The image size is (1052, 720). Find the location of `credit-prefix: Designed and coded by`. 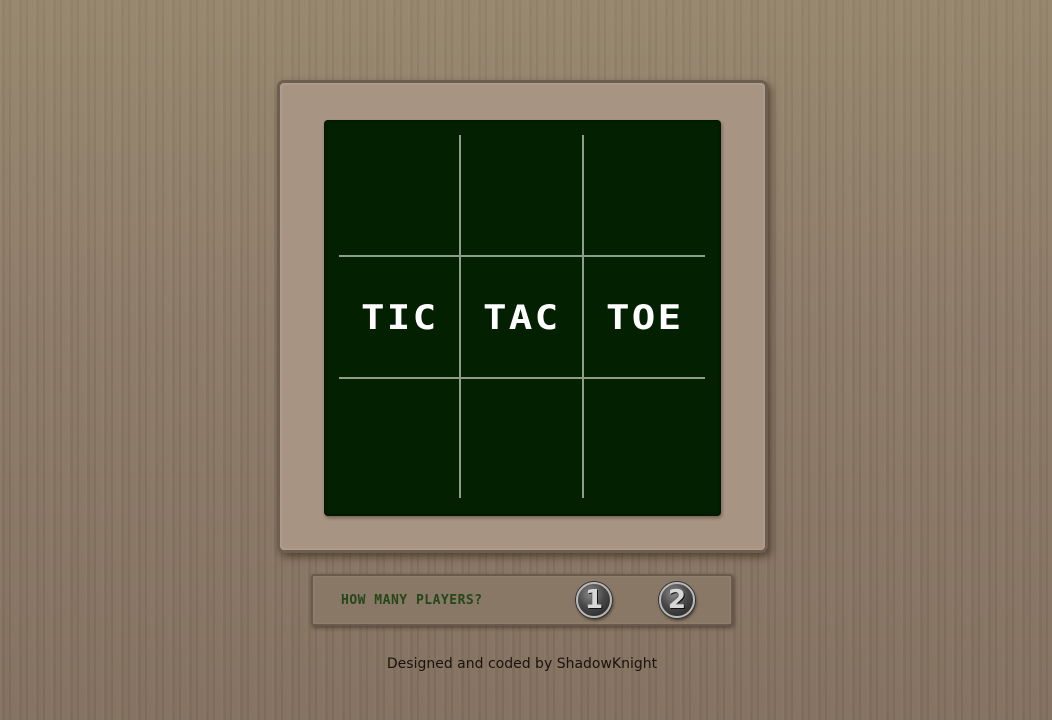

credit-prefix: Designed and coded by is located at coordinates (469, 664).